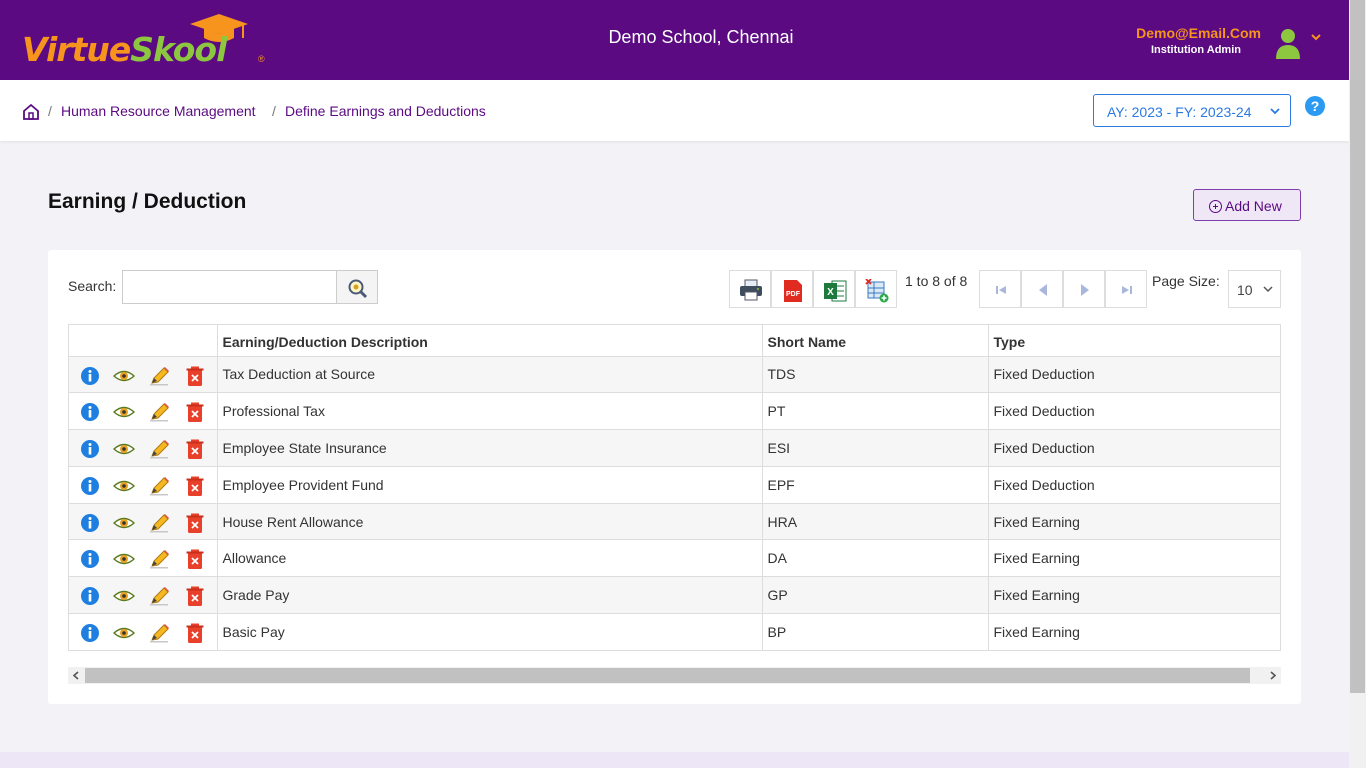 The width and height of the screenshot is (1366, 768). I want to click on table-row: Grade Pay GP Fixed Earning, so click(674, 595).